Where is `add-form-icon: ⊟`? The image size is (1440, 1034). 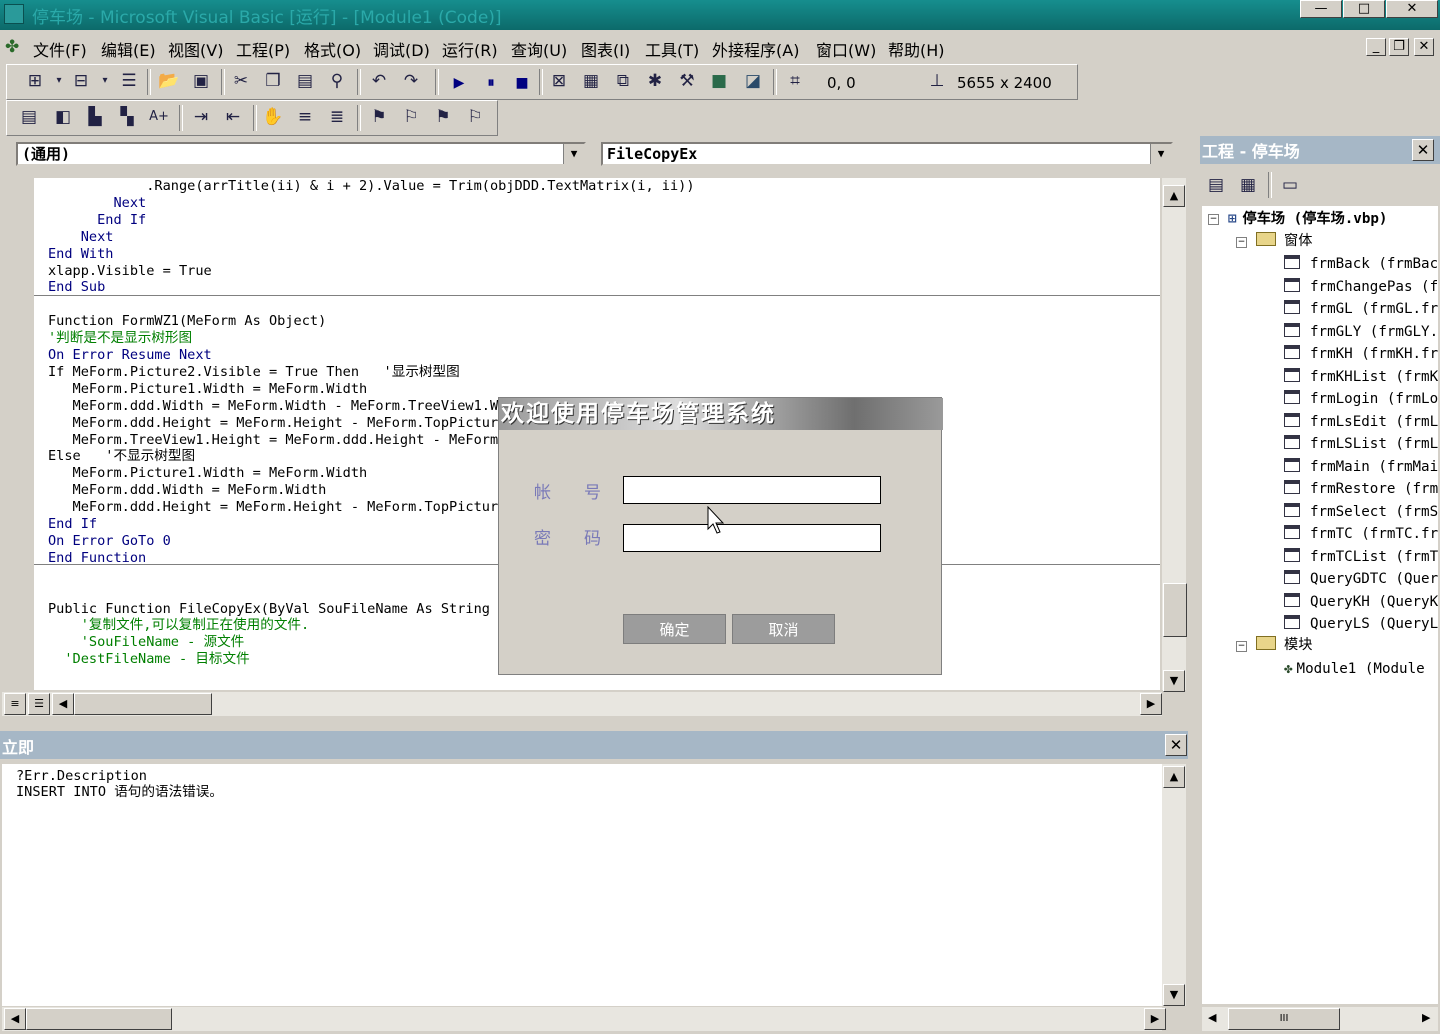 add-form-icon: ⊟ is located at coordinates (81, 81).